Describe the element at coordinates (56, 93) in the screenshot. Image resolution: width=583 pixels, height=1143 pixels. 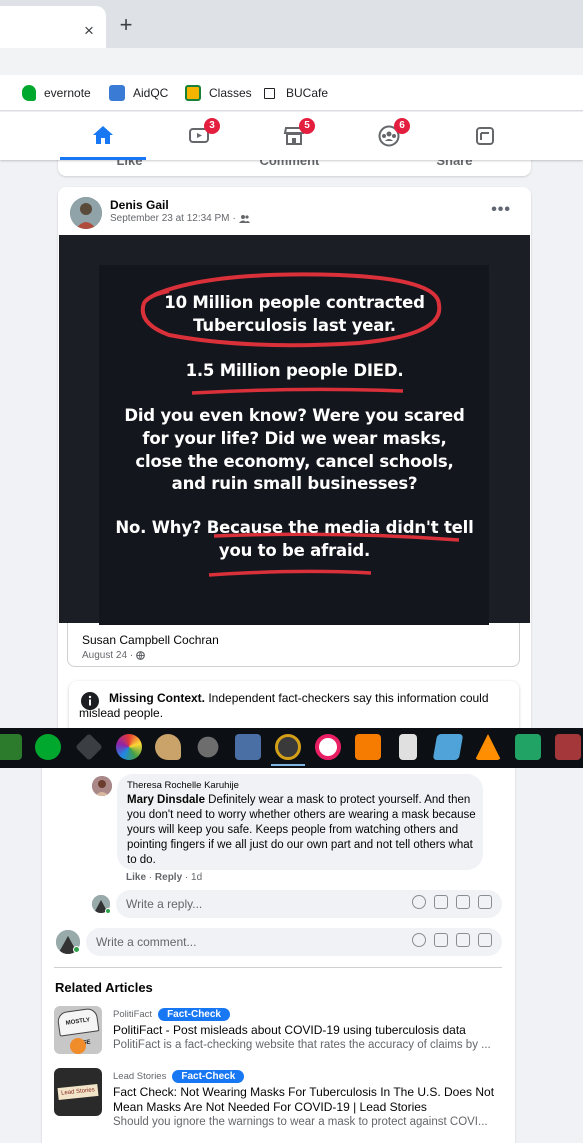
I see `bookmark-evernote: evernote` at that location.